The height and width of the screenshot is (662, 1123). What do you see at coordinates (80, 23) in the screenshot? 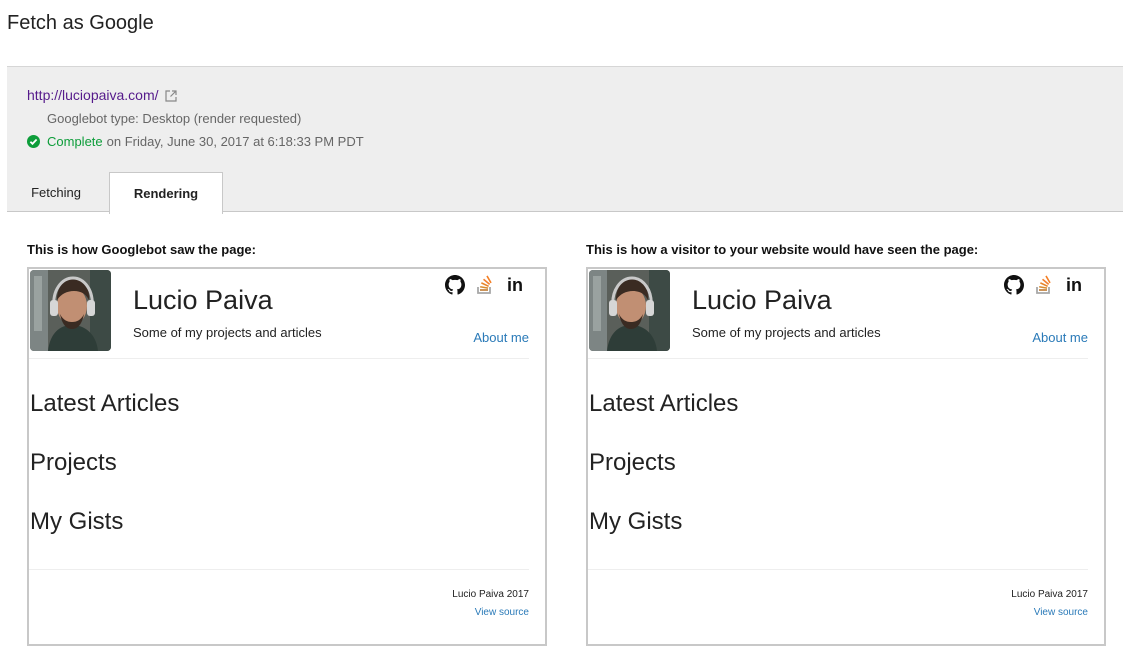
I see `page-title: Fetch as Google` at bounding box center [80, 23].